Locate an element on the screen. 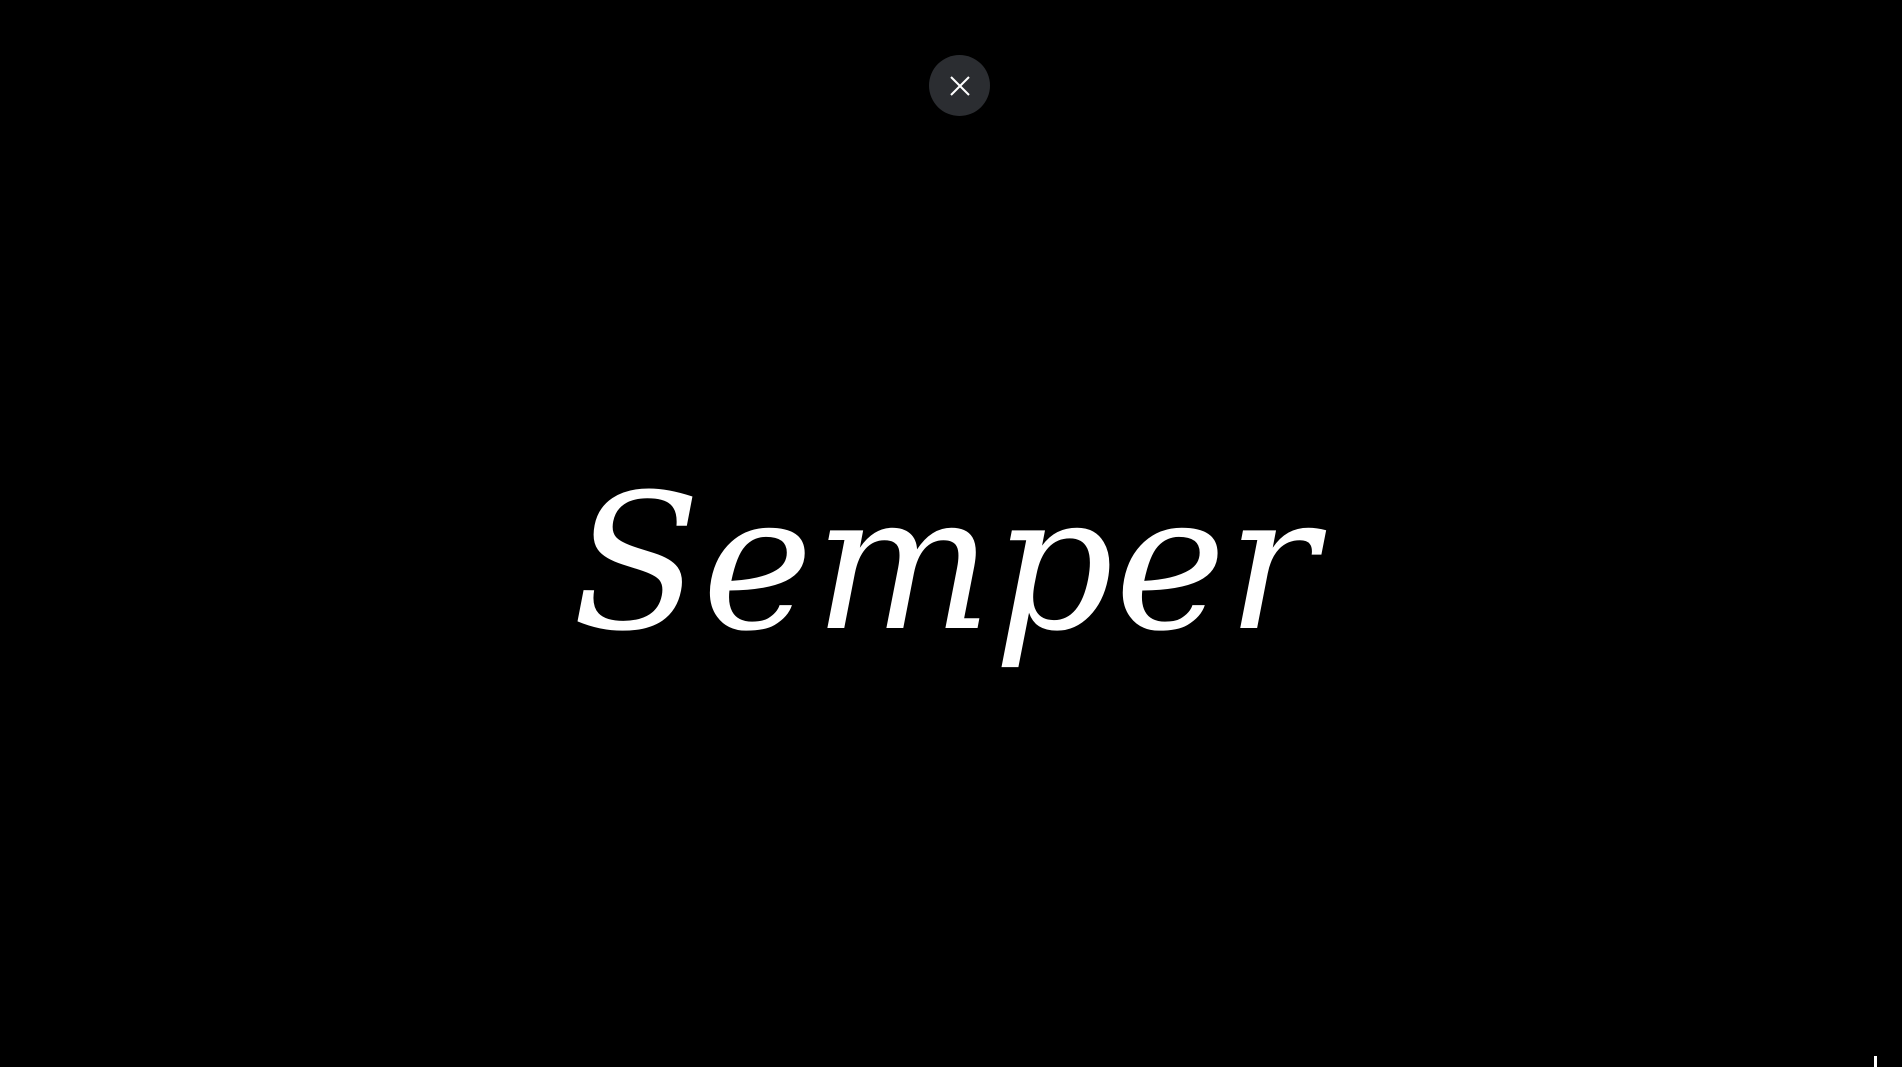 Image resolution: width=1902 pixels, height=1067 pixels. close-icon is located at coordinates (960, 86).